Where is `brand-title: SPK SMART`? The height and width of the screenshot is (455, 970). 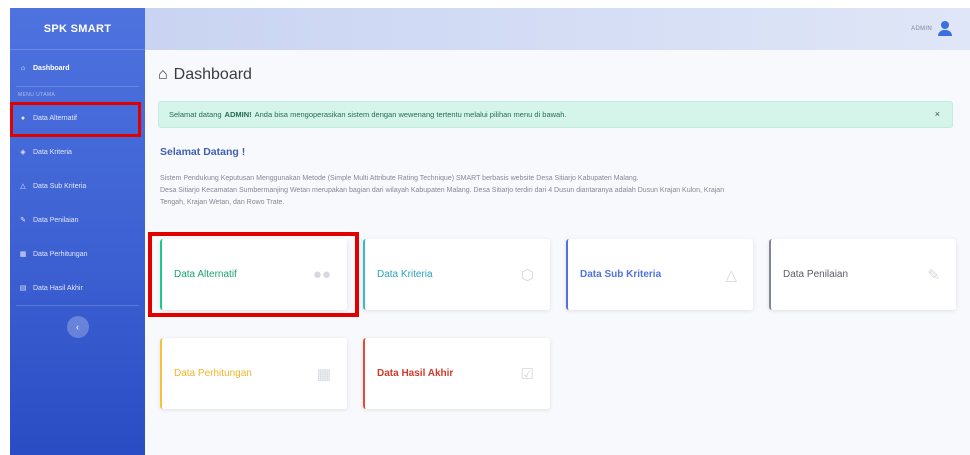
brand-title: SPK SMART is located at coordinates (77, 29).